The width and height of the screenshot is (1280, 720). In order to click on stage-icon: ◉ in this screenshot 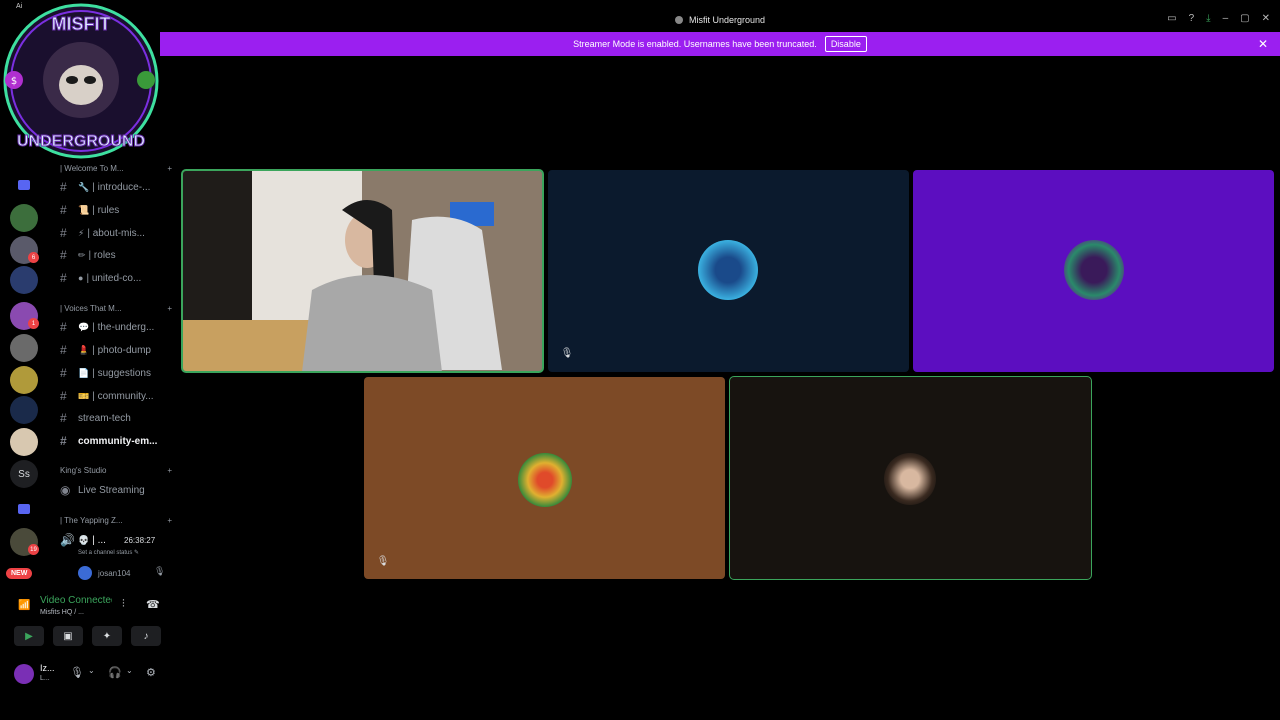, I will do `click(65, 490)`.